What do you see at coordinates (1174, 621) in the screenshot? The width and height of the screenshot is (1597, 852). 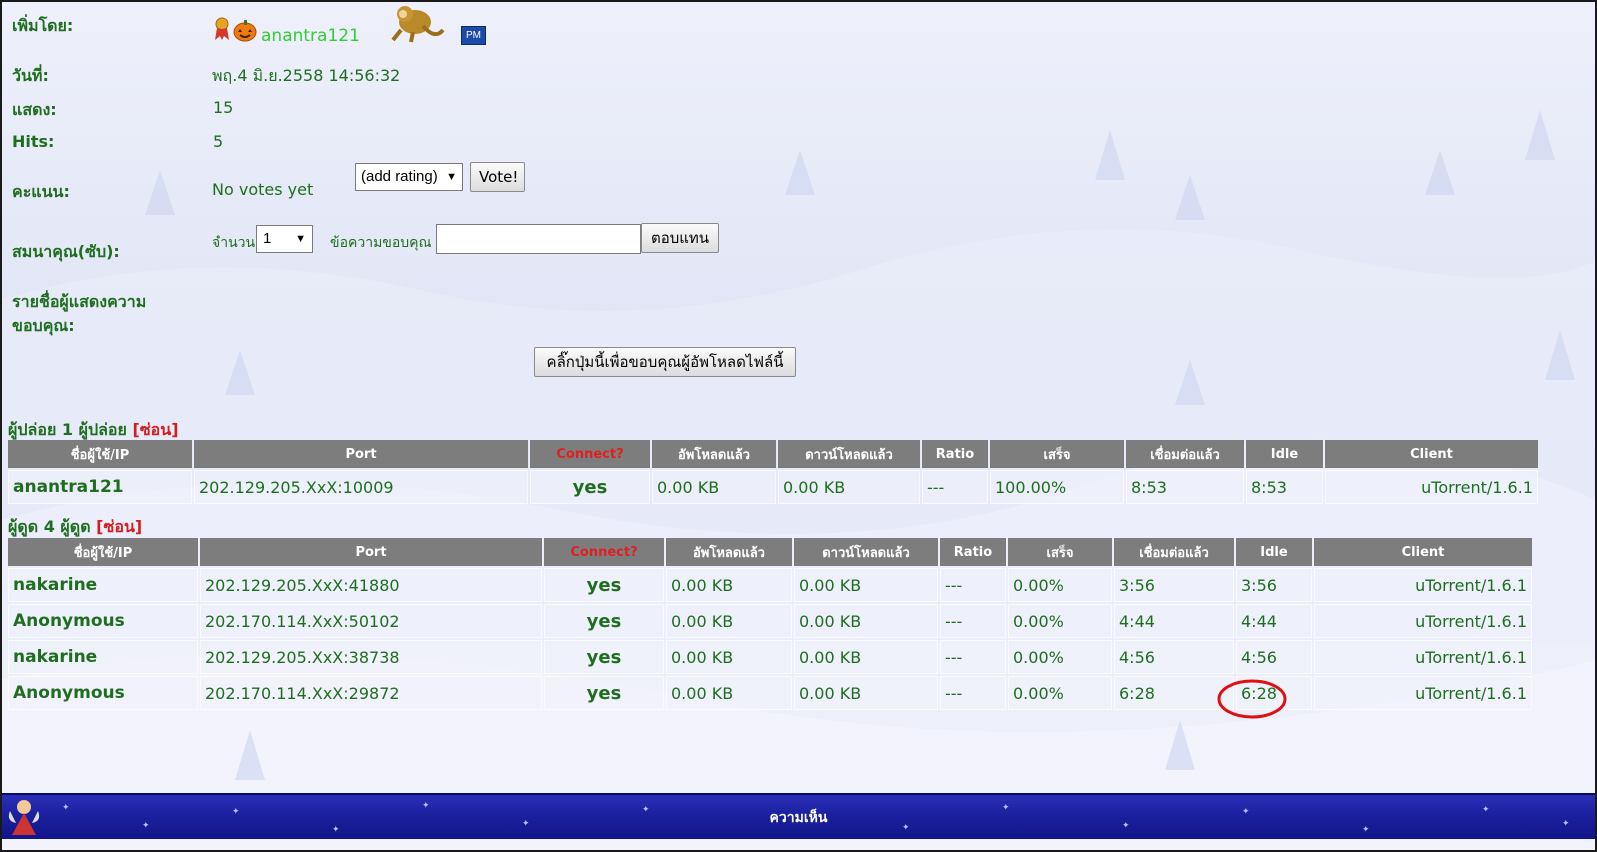 I see `leecher-cell-connected: 4:44` at bounding box center [1174, 621].